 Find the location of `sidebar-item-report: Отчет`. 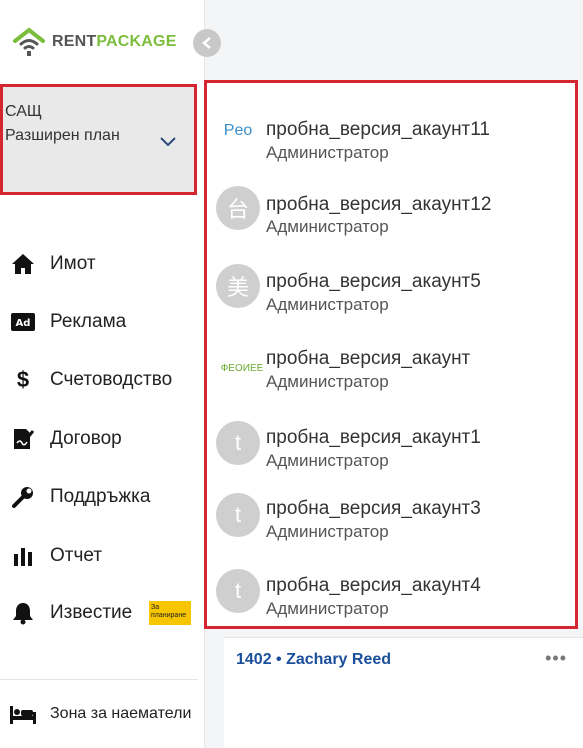

sidebar-item-report: Отчет is located at coordinates (102, 556).